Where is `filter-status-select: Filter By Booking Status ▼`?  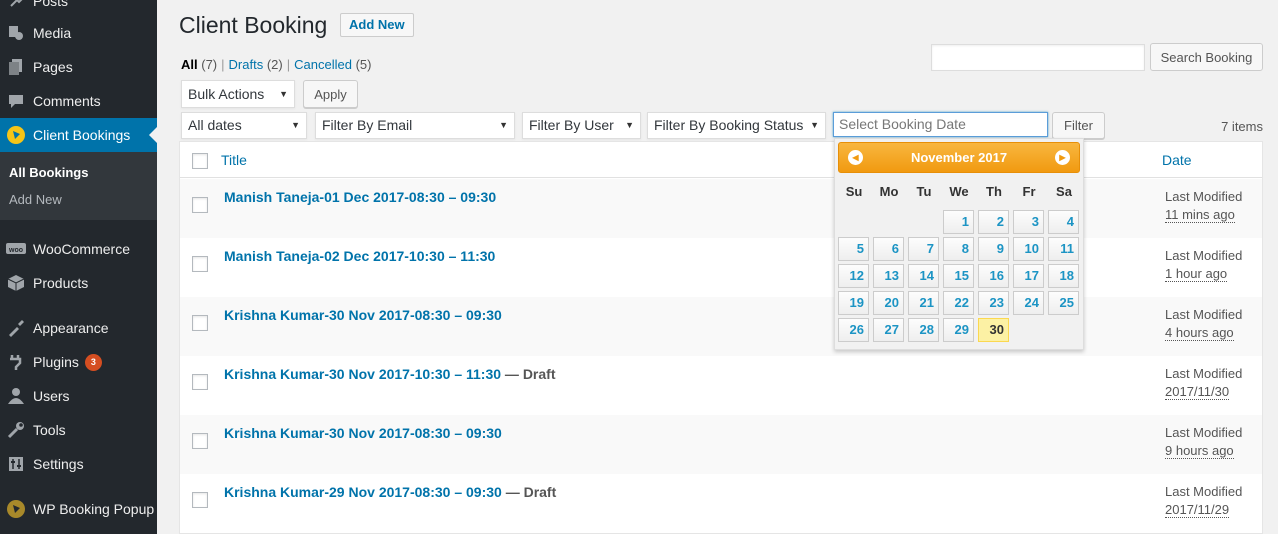 filter-status-select: Filter By Booking Status ▼ is located at coordinates (736, 125).